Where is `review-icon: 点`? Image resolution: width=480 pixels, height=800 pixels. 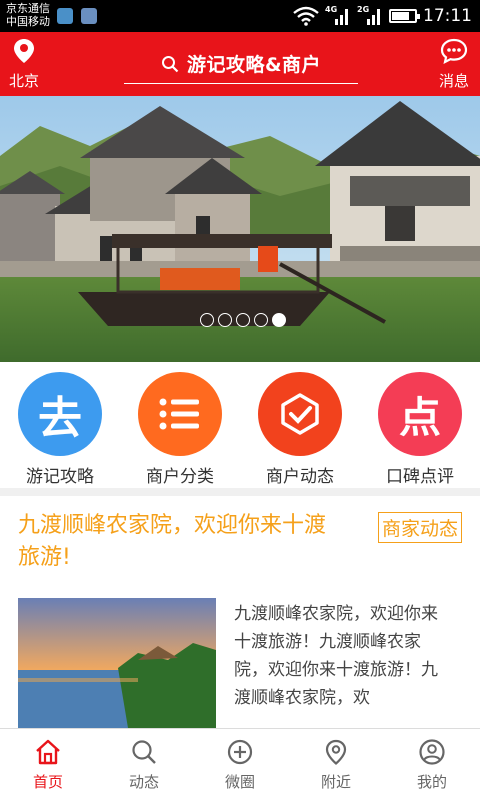 review-icon: 点 is located at coordinates (420, 414).